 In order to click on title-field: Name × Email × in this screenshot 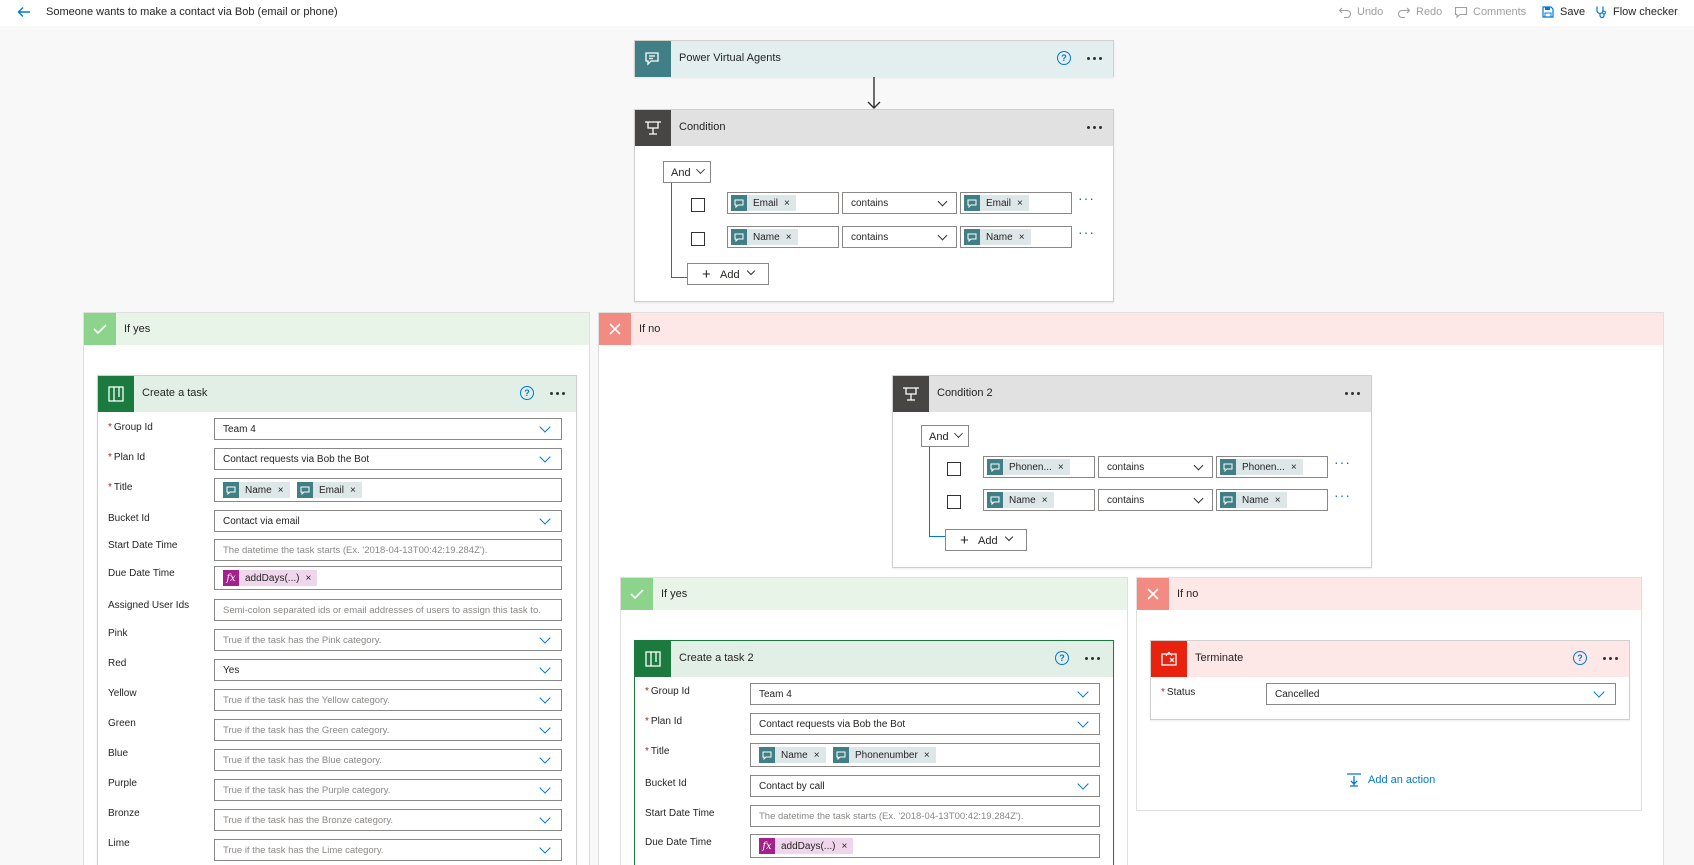, I will do `click(388, 490)`.